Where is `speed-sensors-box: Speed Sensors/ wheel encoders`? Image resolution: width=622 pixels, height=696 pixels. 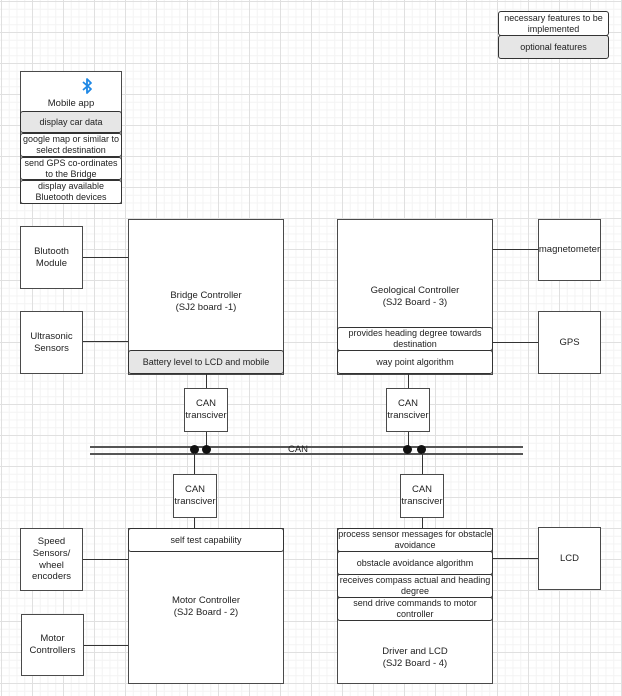 speed-sensors-box: Speed Sensors/ wheel encoders is located at coordinates (51, 559).